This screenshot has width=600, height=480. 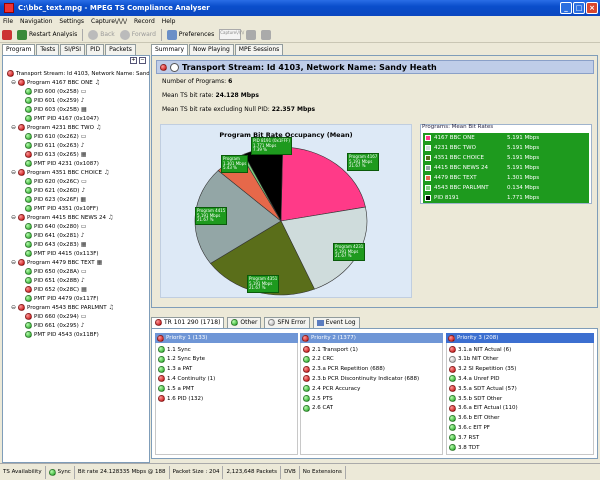 What do you see at coordinates (55, 199) in the screenshot?
I see `tree-pid: PID 623 (0x26F) ▦` at bounding box center [55, 199].